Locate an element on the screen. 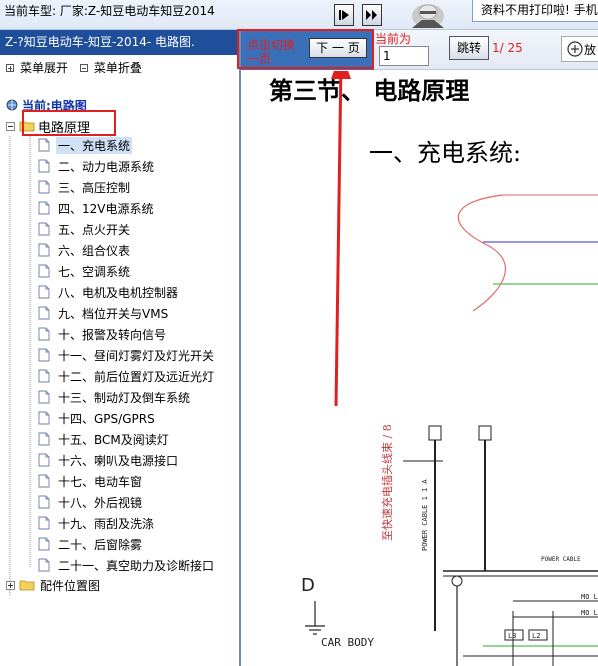  globe-icon is located at coordinates (12, 105).